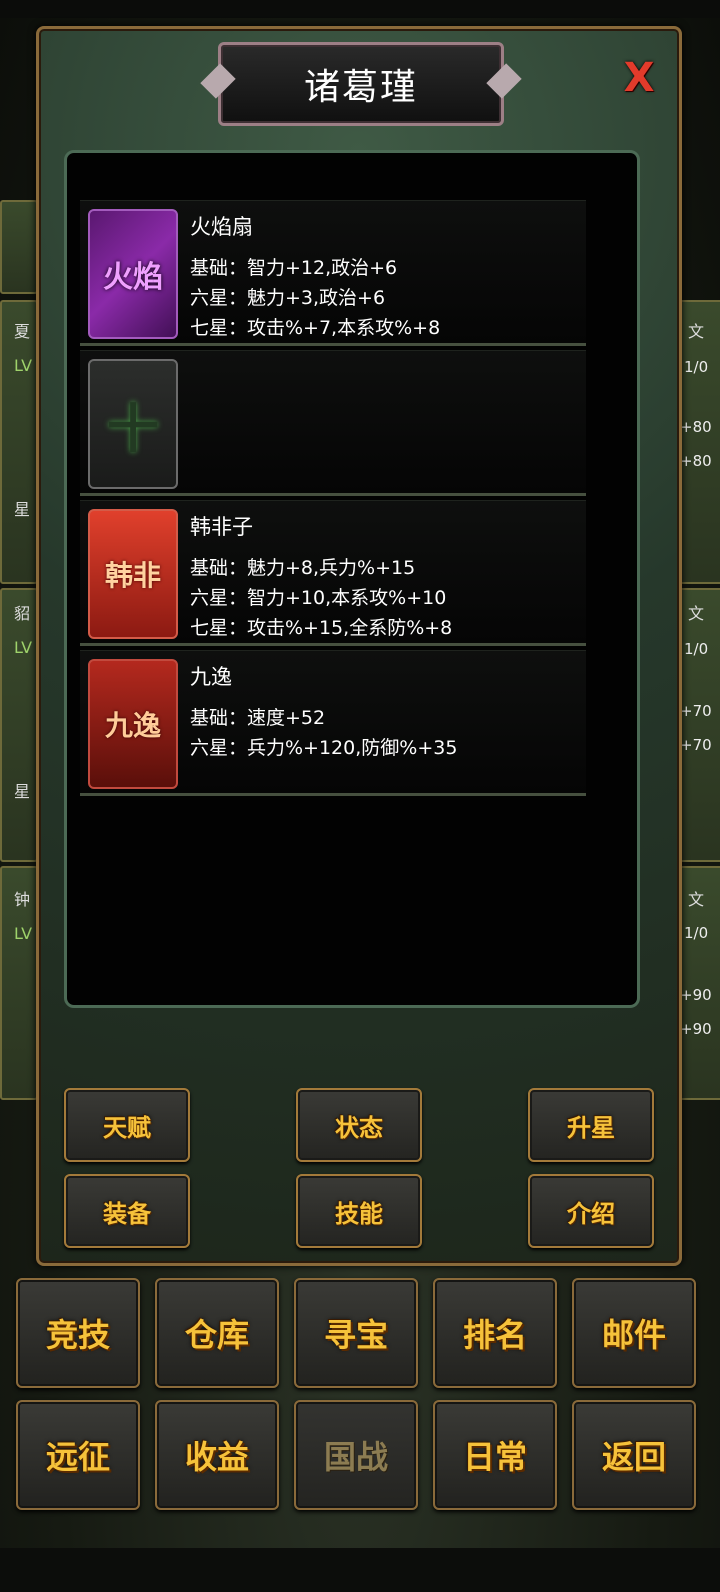 The width and height of the screenshot is (720, 1592). I want to click on bg-hero-name-2: 貂, so click(22, 613).